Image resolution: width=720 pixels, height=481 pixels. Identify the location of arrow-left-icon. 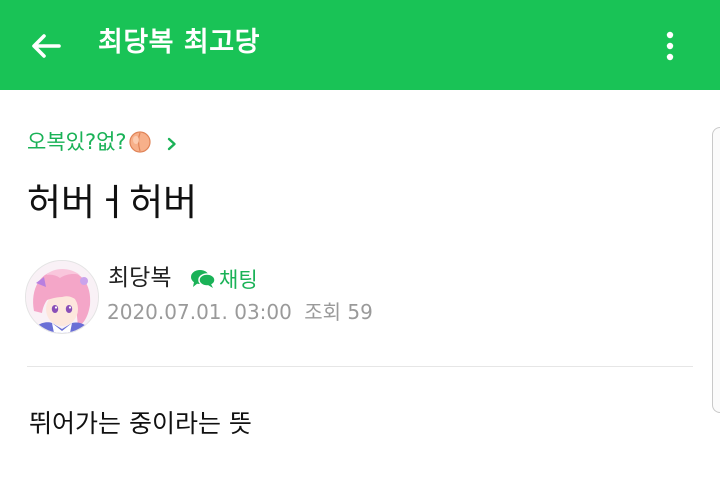
(46, 46).